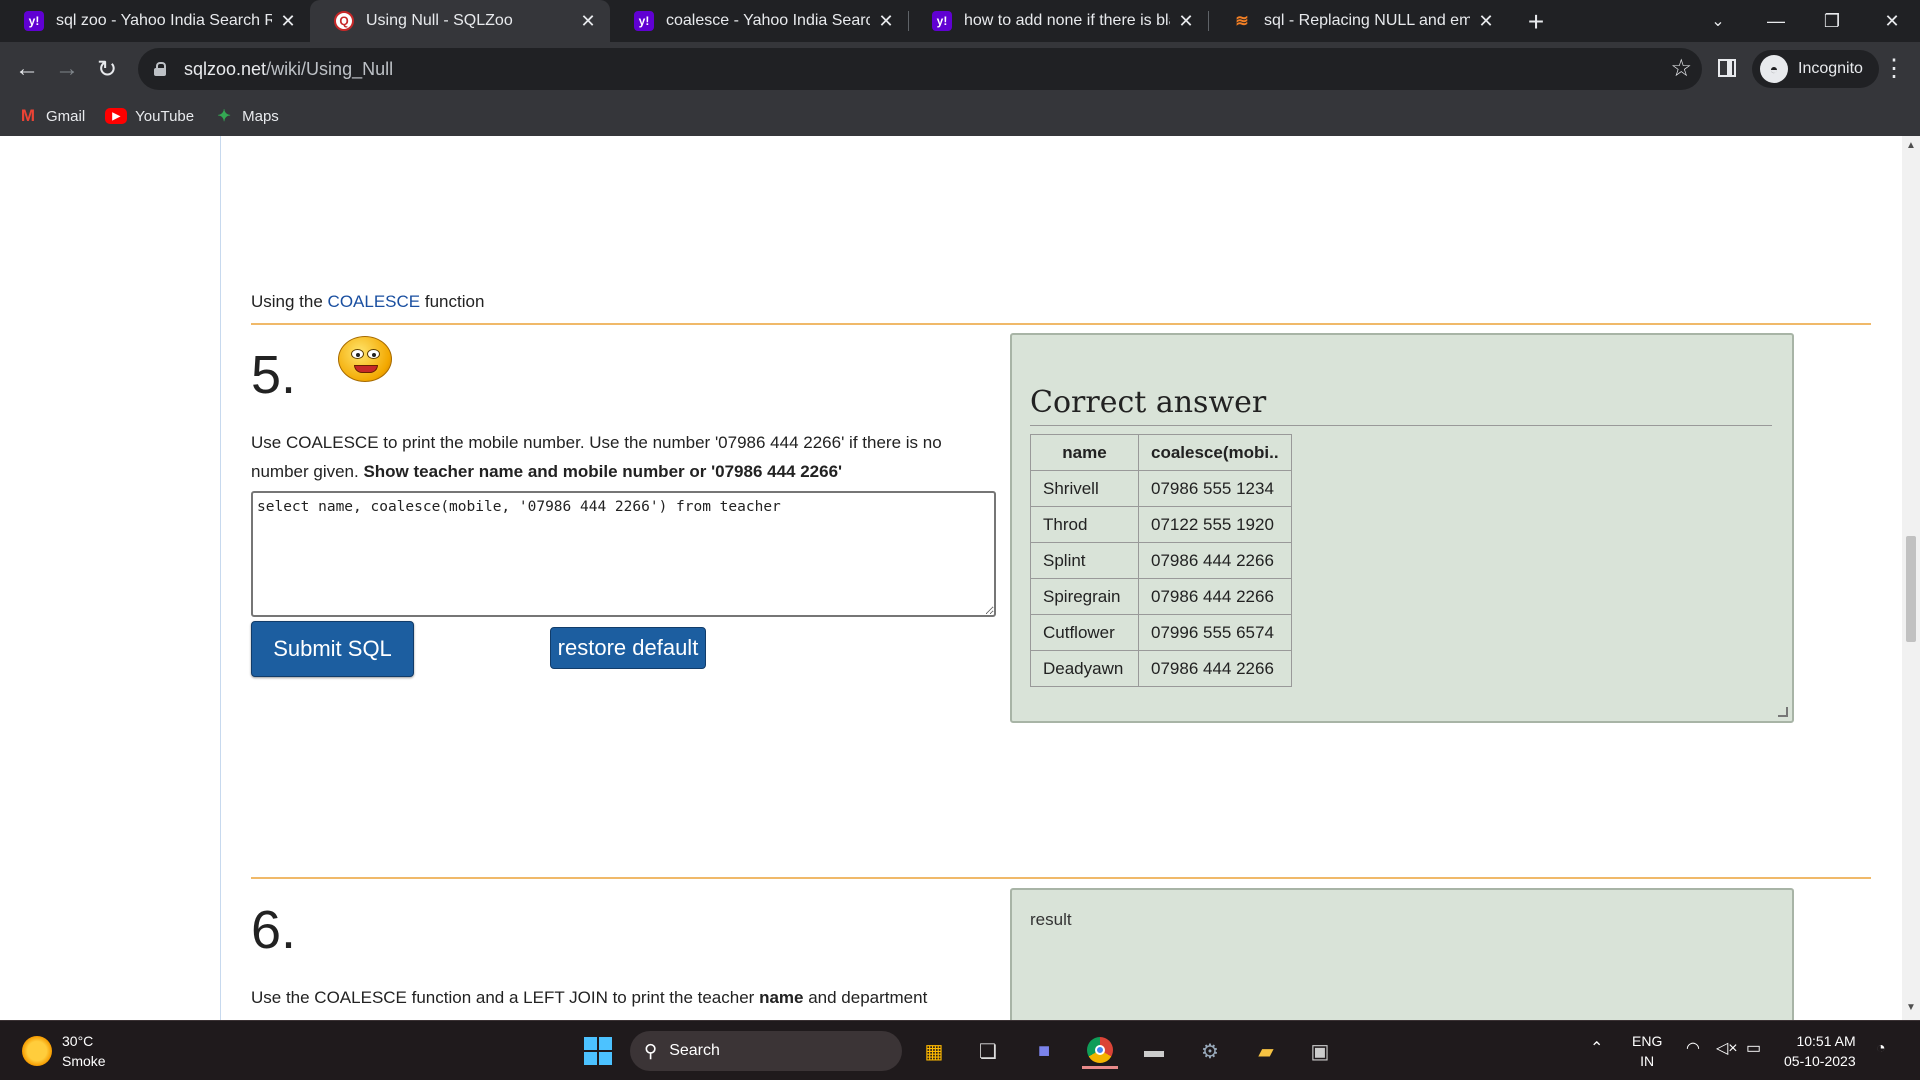  I want to click on youtube-icon: ▶, so click(116, 116).